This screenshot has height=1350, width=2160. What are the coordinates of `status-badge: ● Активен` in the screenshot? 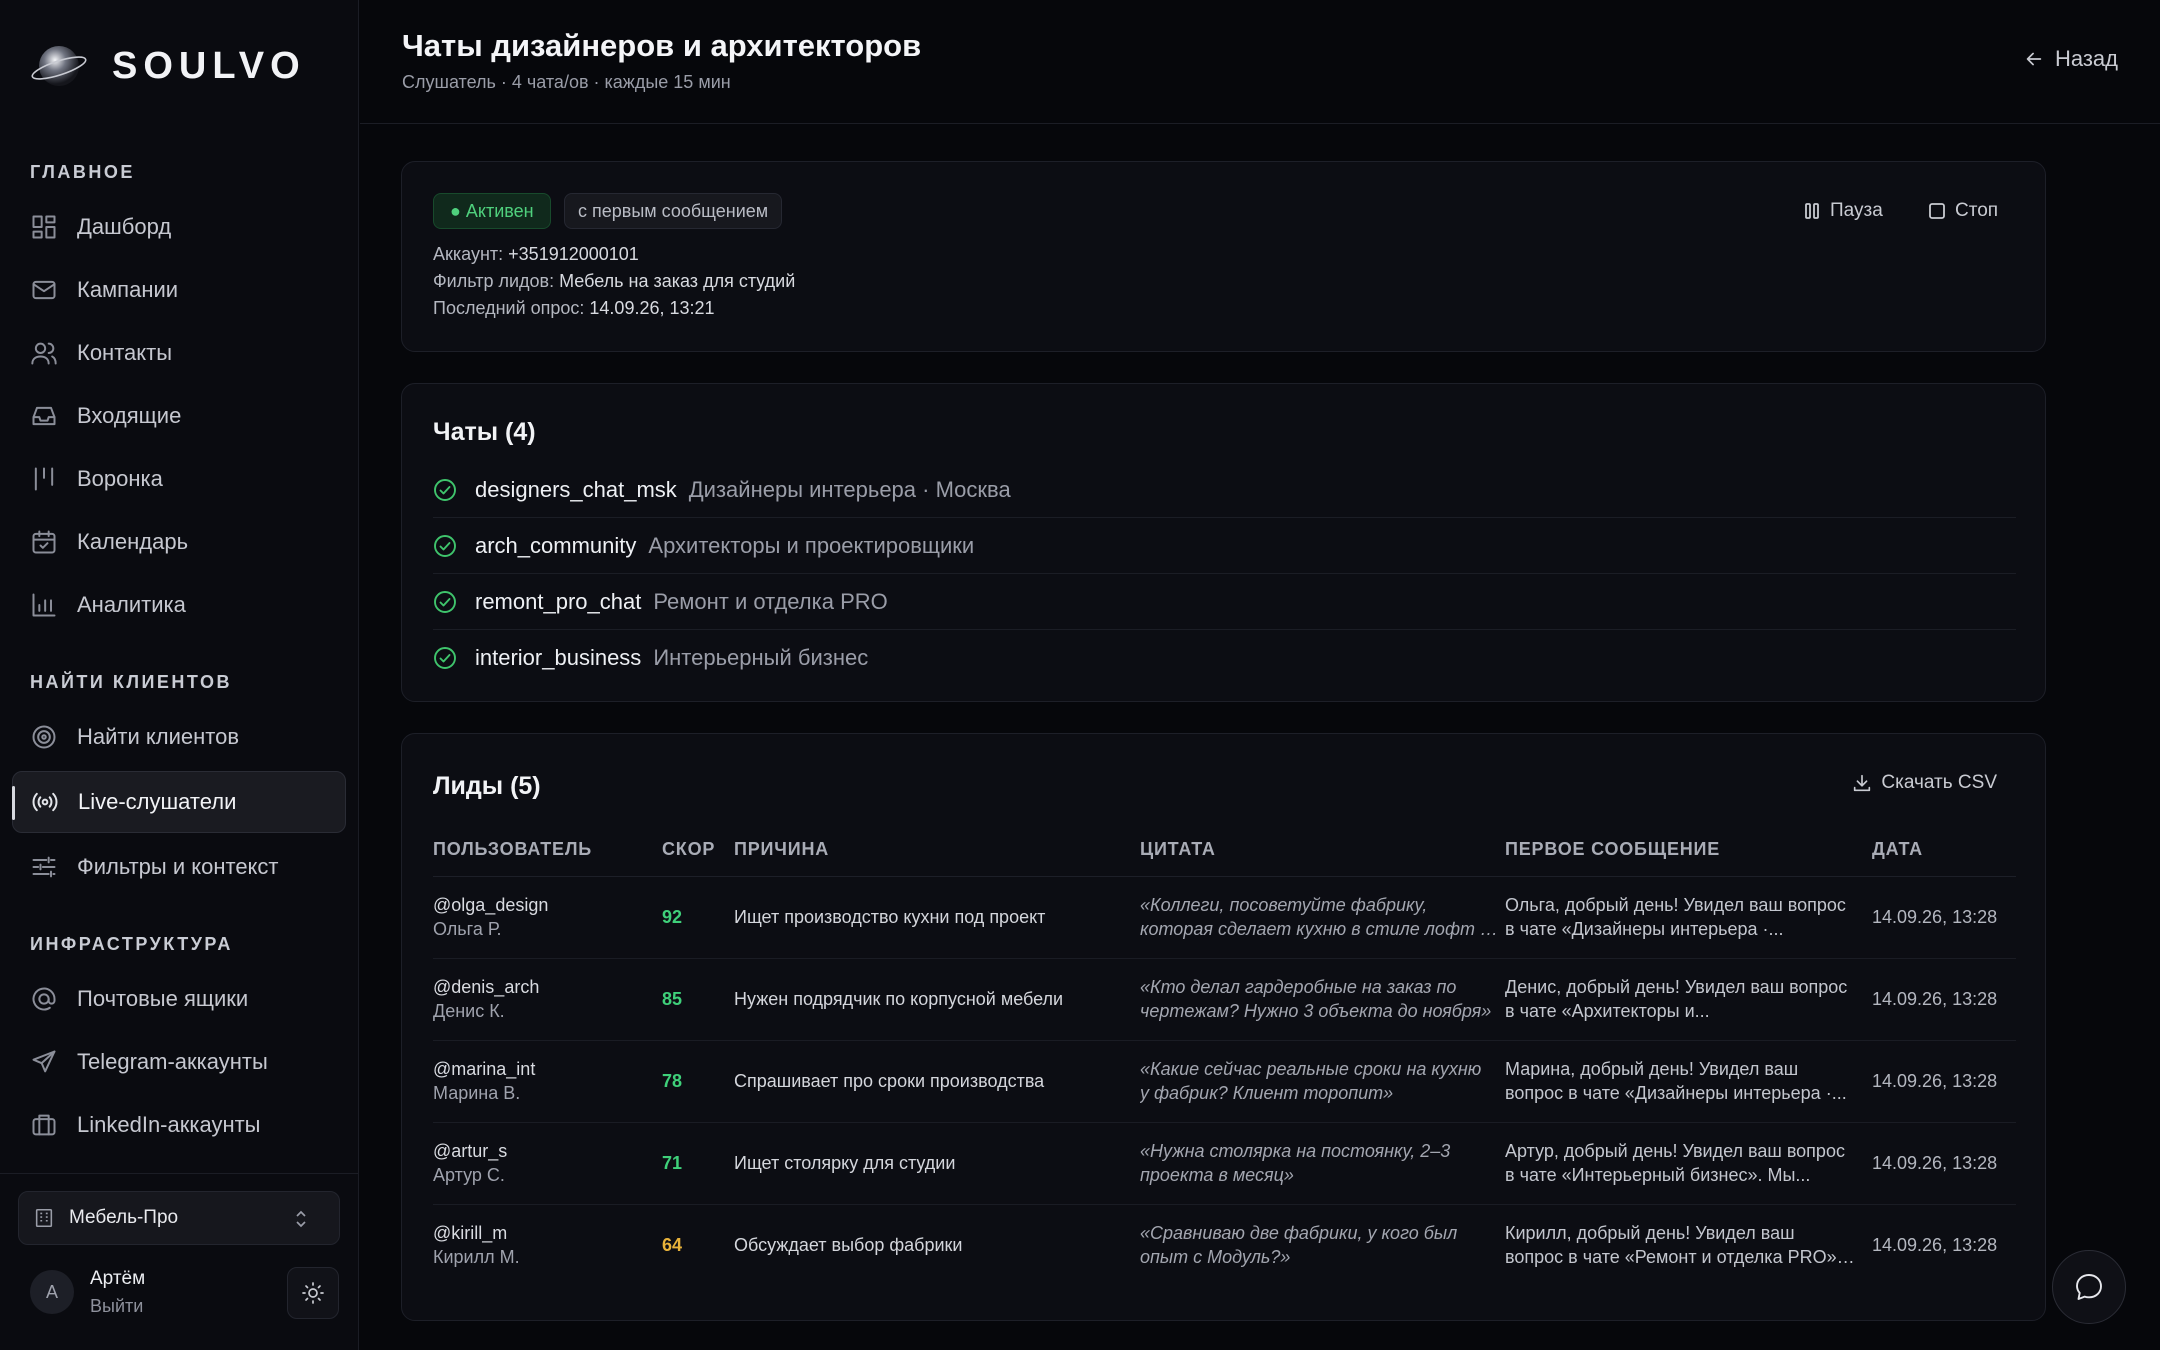 It's located at (492, 211).